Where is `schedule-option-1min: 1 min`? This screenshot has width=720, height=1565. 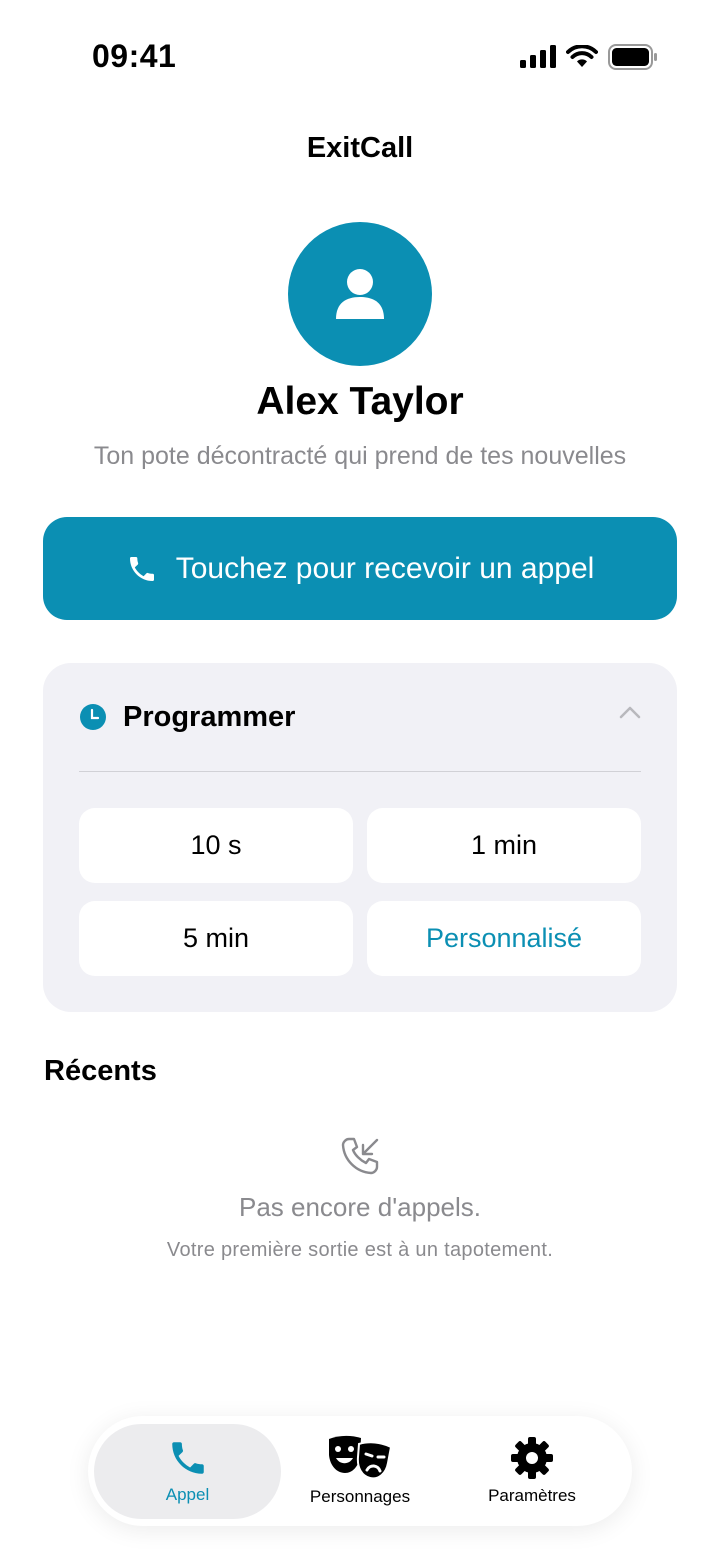
schedule-option-1min: 1 min is located at coordinates (504, 845).